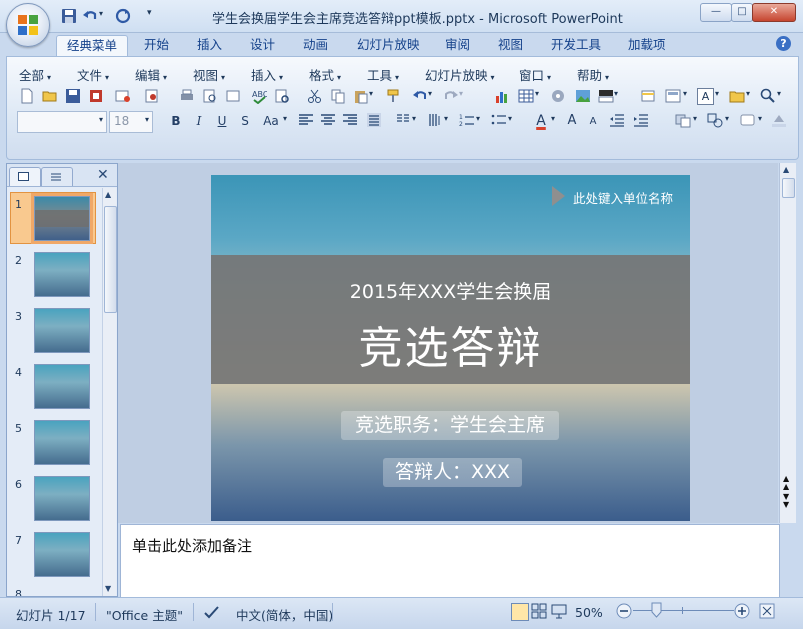  Describe the element at coordinates (328, 120) in the screenshot. I see `align-center-icon` at that location.